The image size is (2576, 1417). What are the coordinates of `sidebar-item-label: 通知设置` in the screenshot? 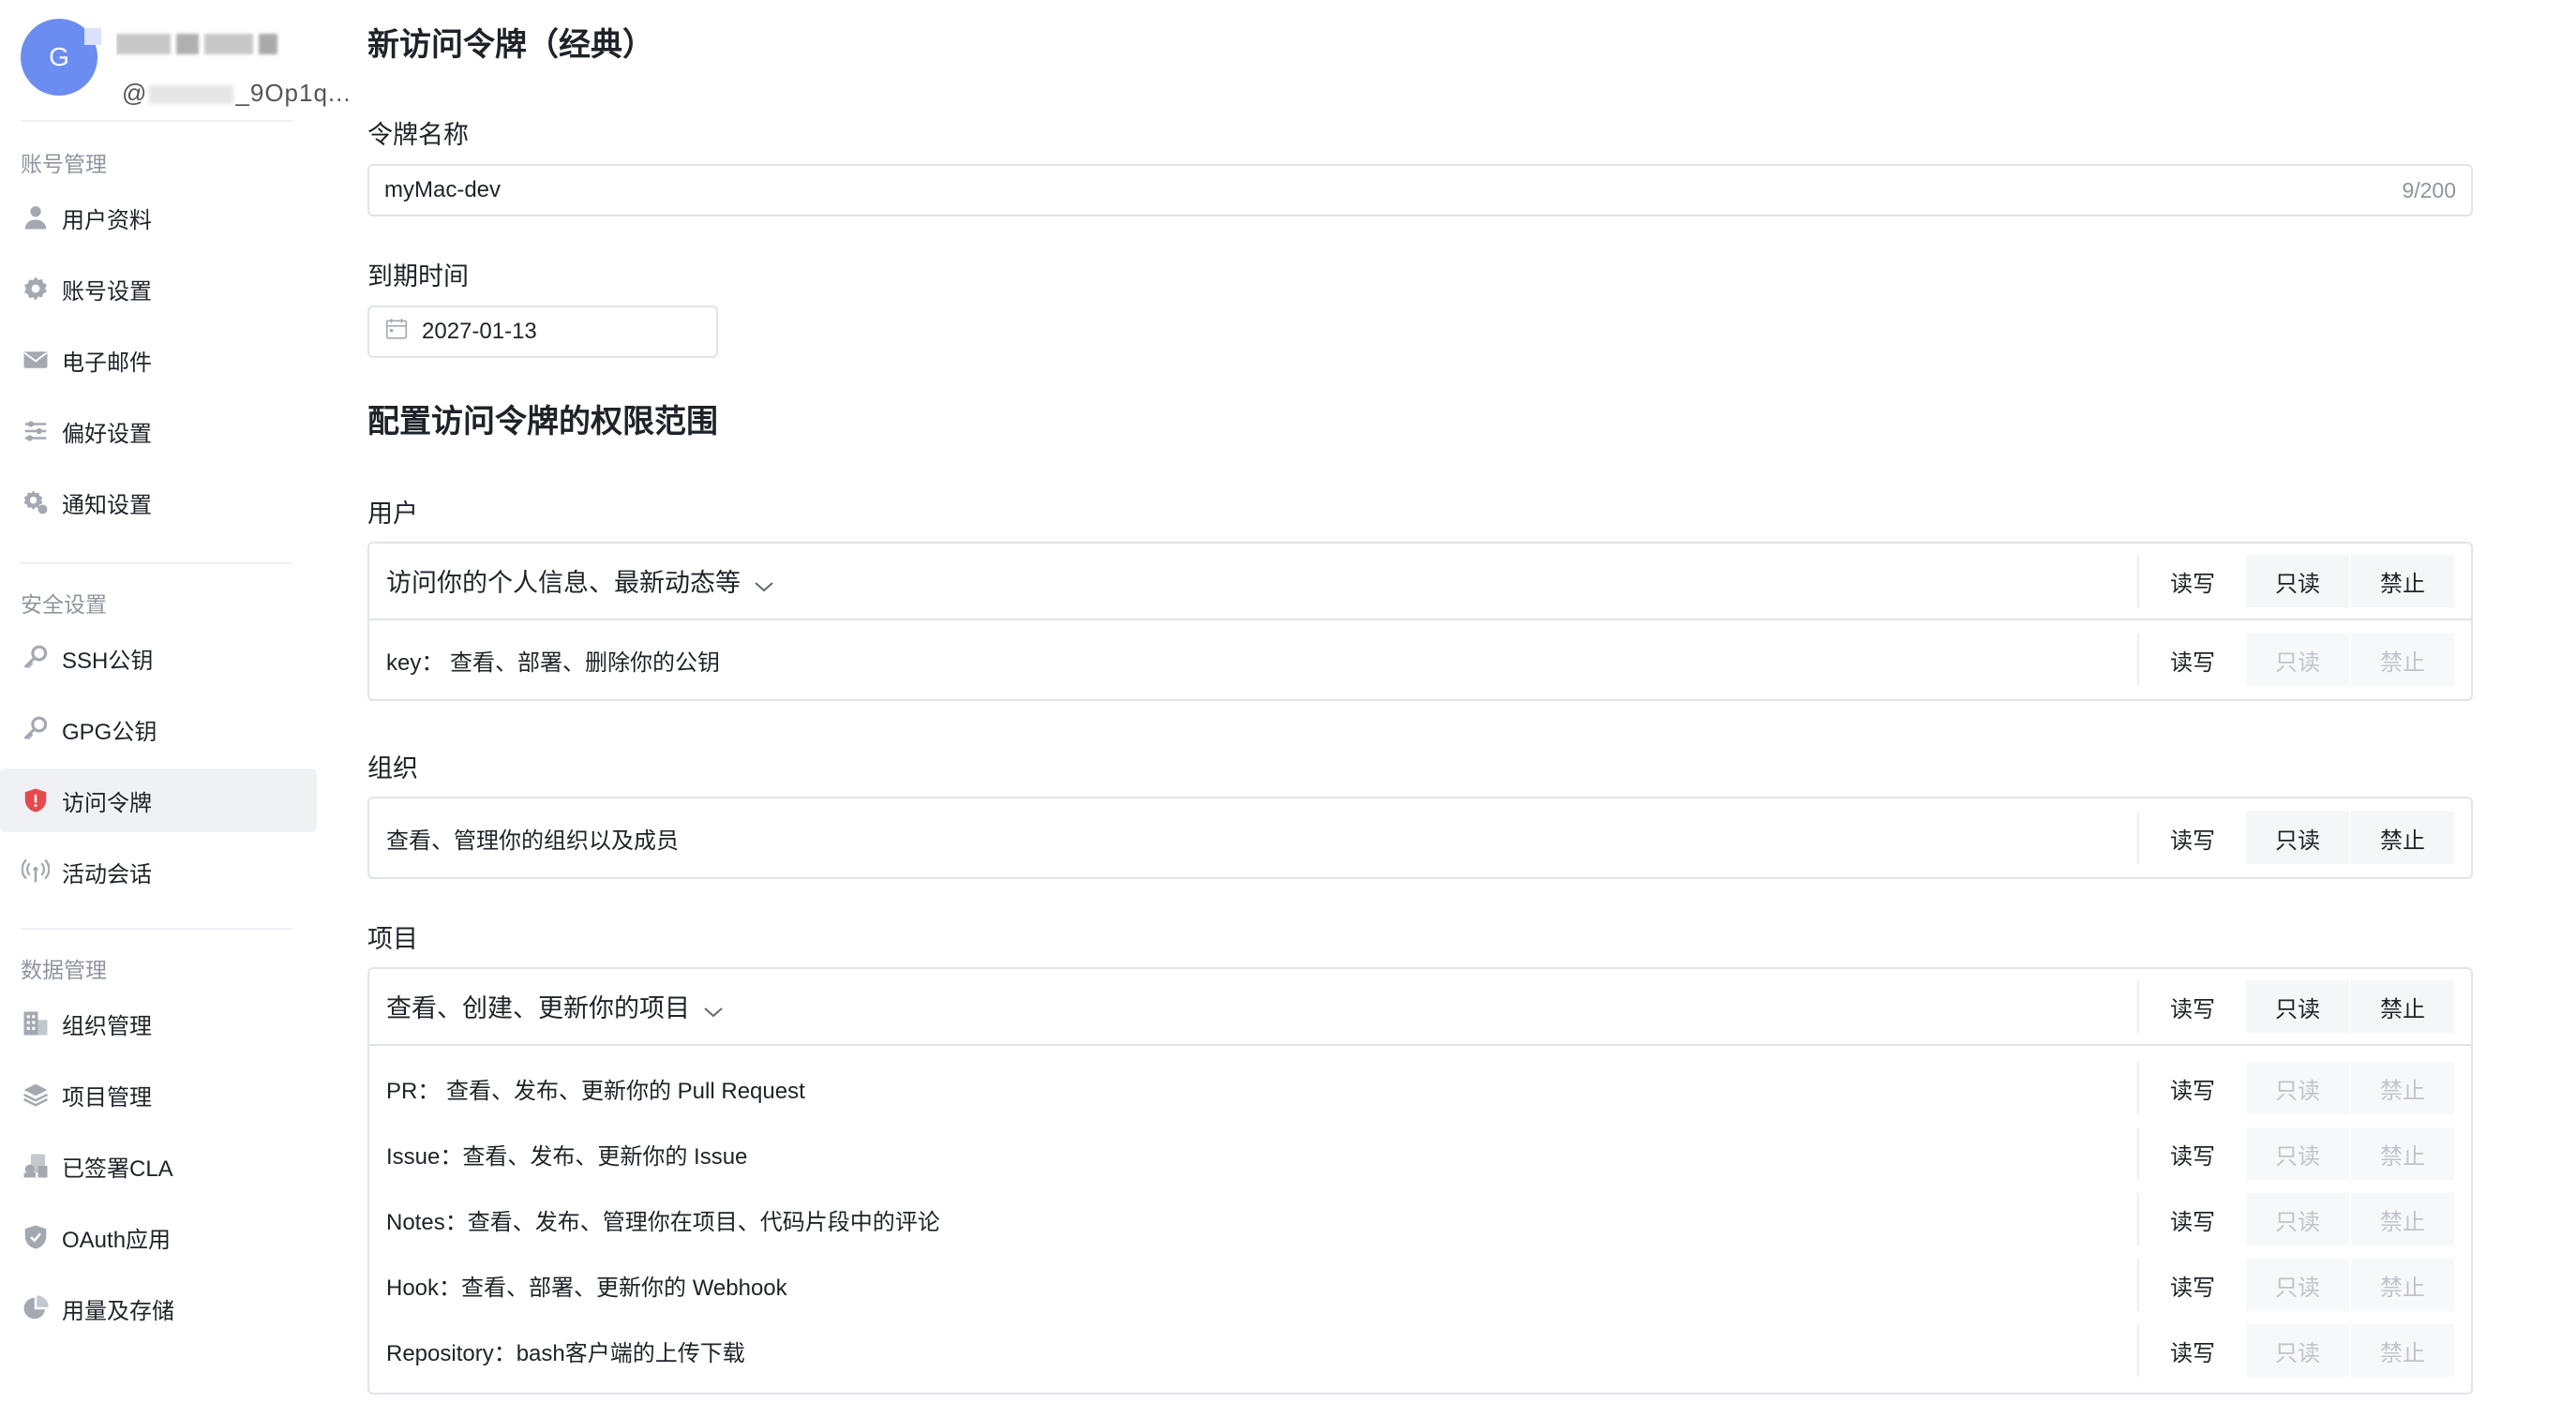 It's located at (107, 505).